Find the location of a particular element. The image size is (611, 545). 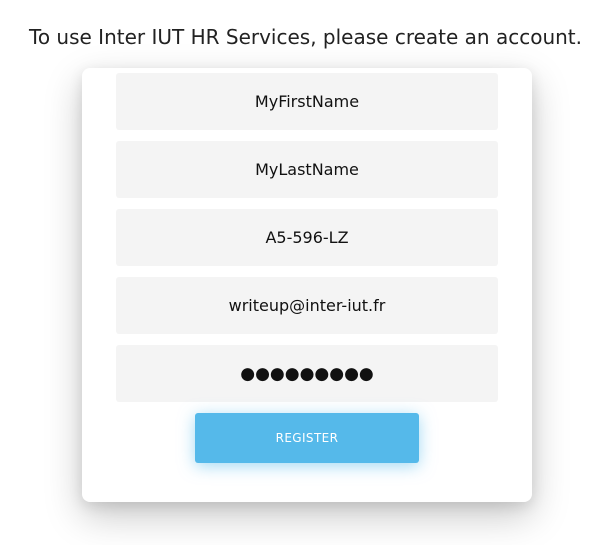

email-input is located at coordinates (307, 305).